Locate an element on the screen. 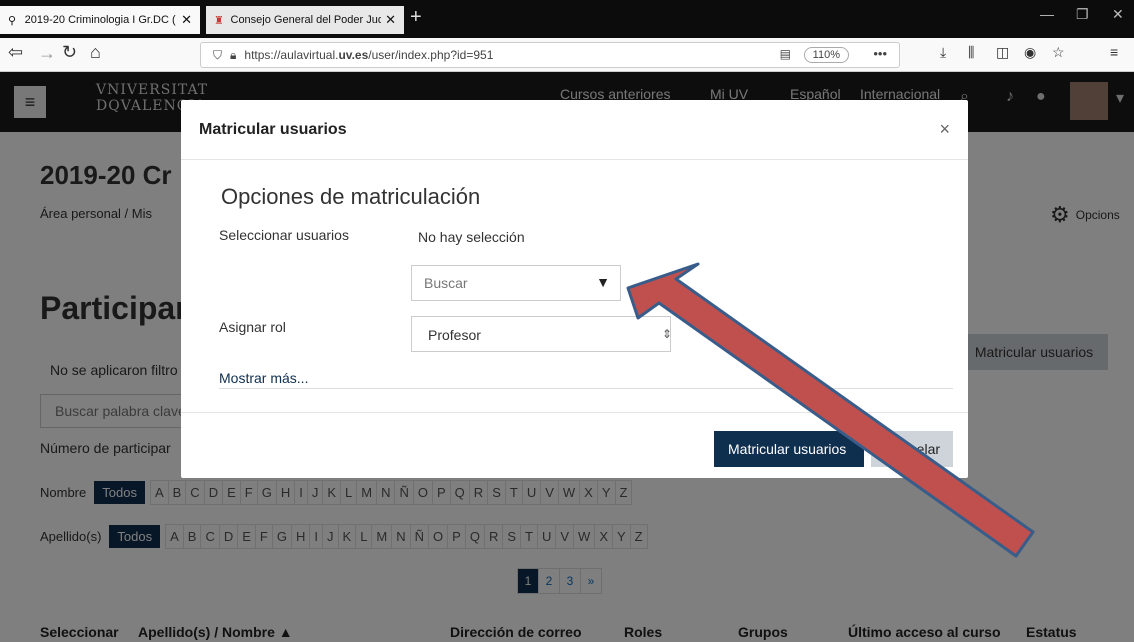 This screenshot has height=642, width=1134. role-select: Profesor ⇕ is located at coordinates (541, 334).